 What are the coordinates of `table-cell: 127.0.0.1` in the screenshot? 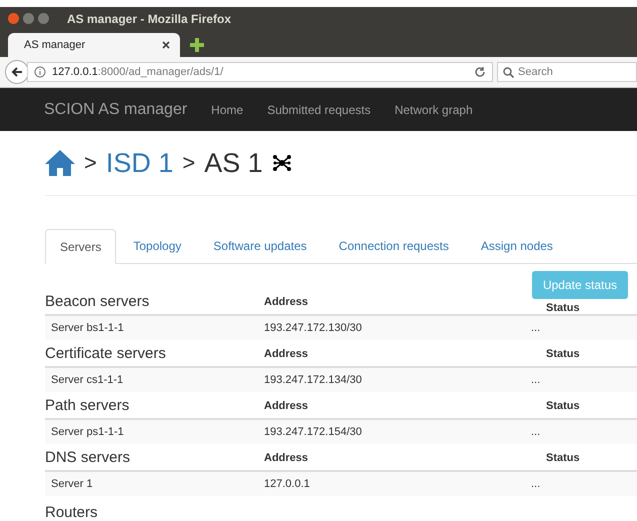 It's located at (397, 483).